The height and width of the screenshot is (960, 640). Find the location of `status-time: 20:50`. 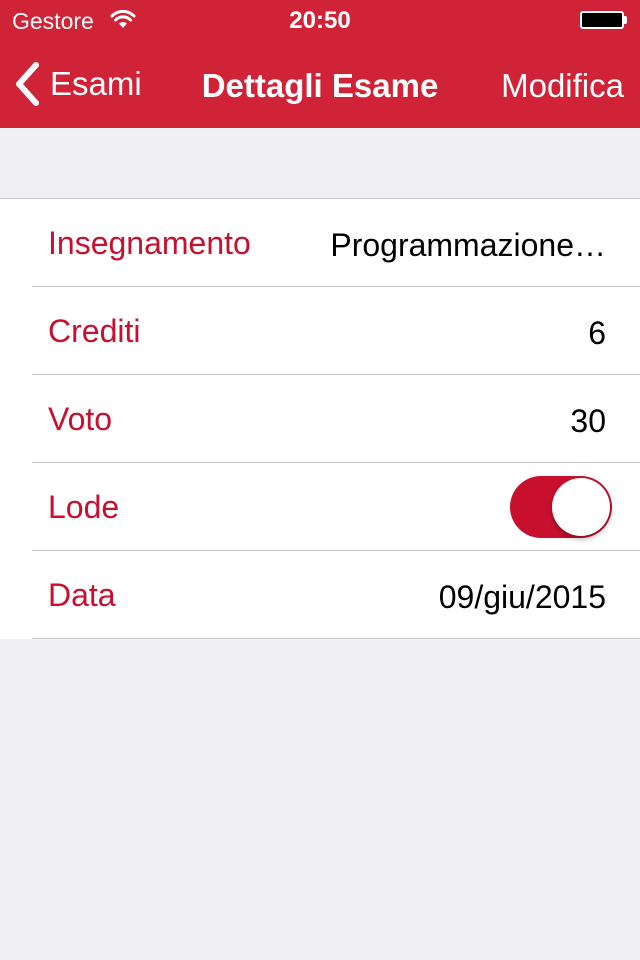

status-time: 20:50 is located at coordinates (320, 20).